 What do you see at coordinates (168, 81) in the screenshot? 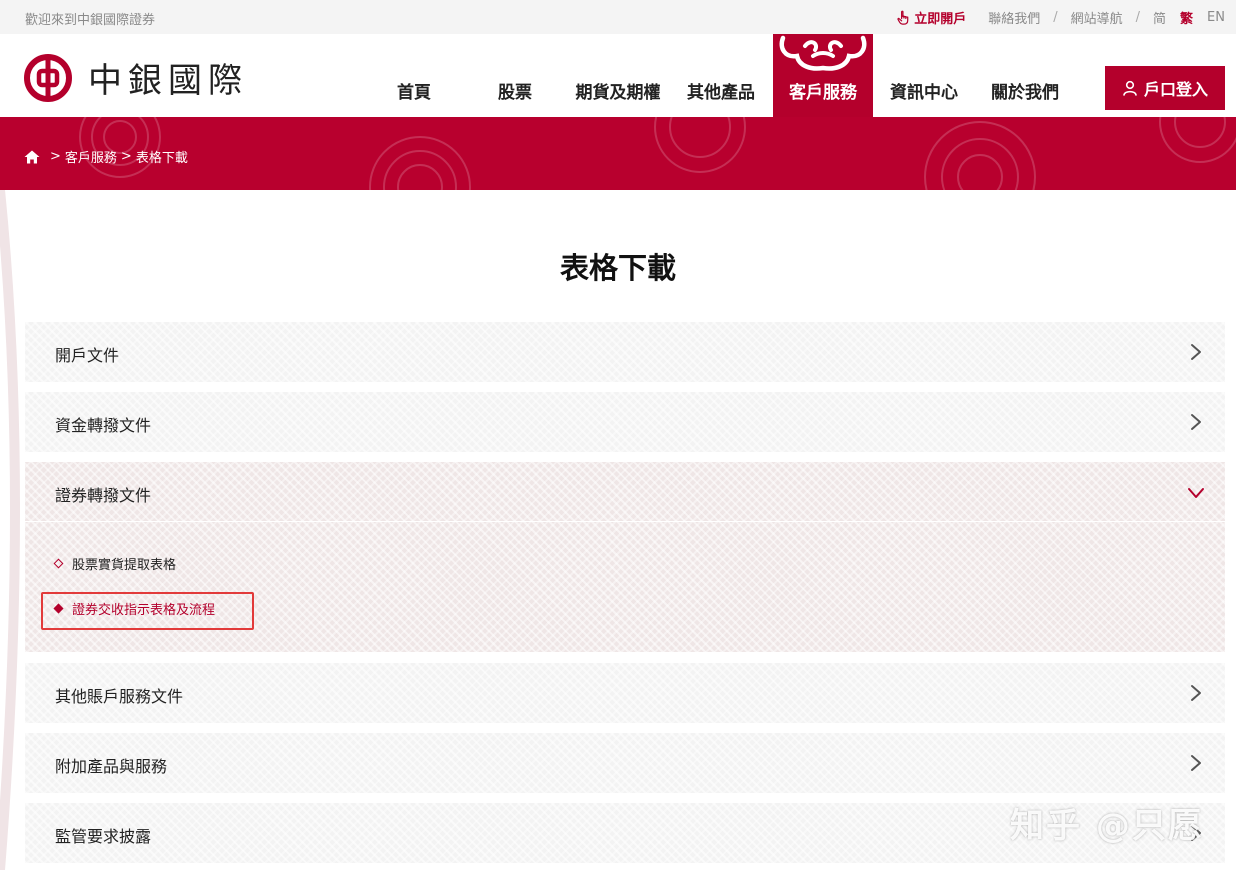
I see `logo-text: 中銀國際` at bounding box center [168, 81].